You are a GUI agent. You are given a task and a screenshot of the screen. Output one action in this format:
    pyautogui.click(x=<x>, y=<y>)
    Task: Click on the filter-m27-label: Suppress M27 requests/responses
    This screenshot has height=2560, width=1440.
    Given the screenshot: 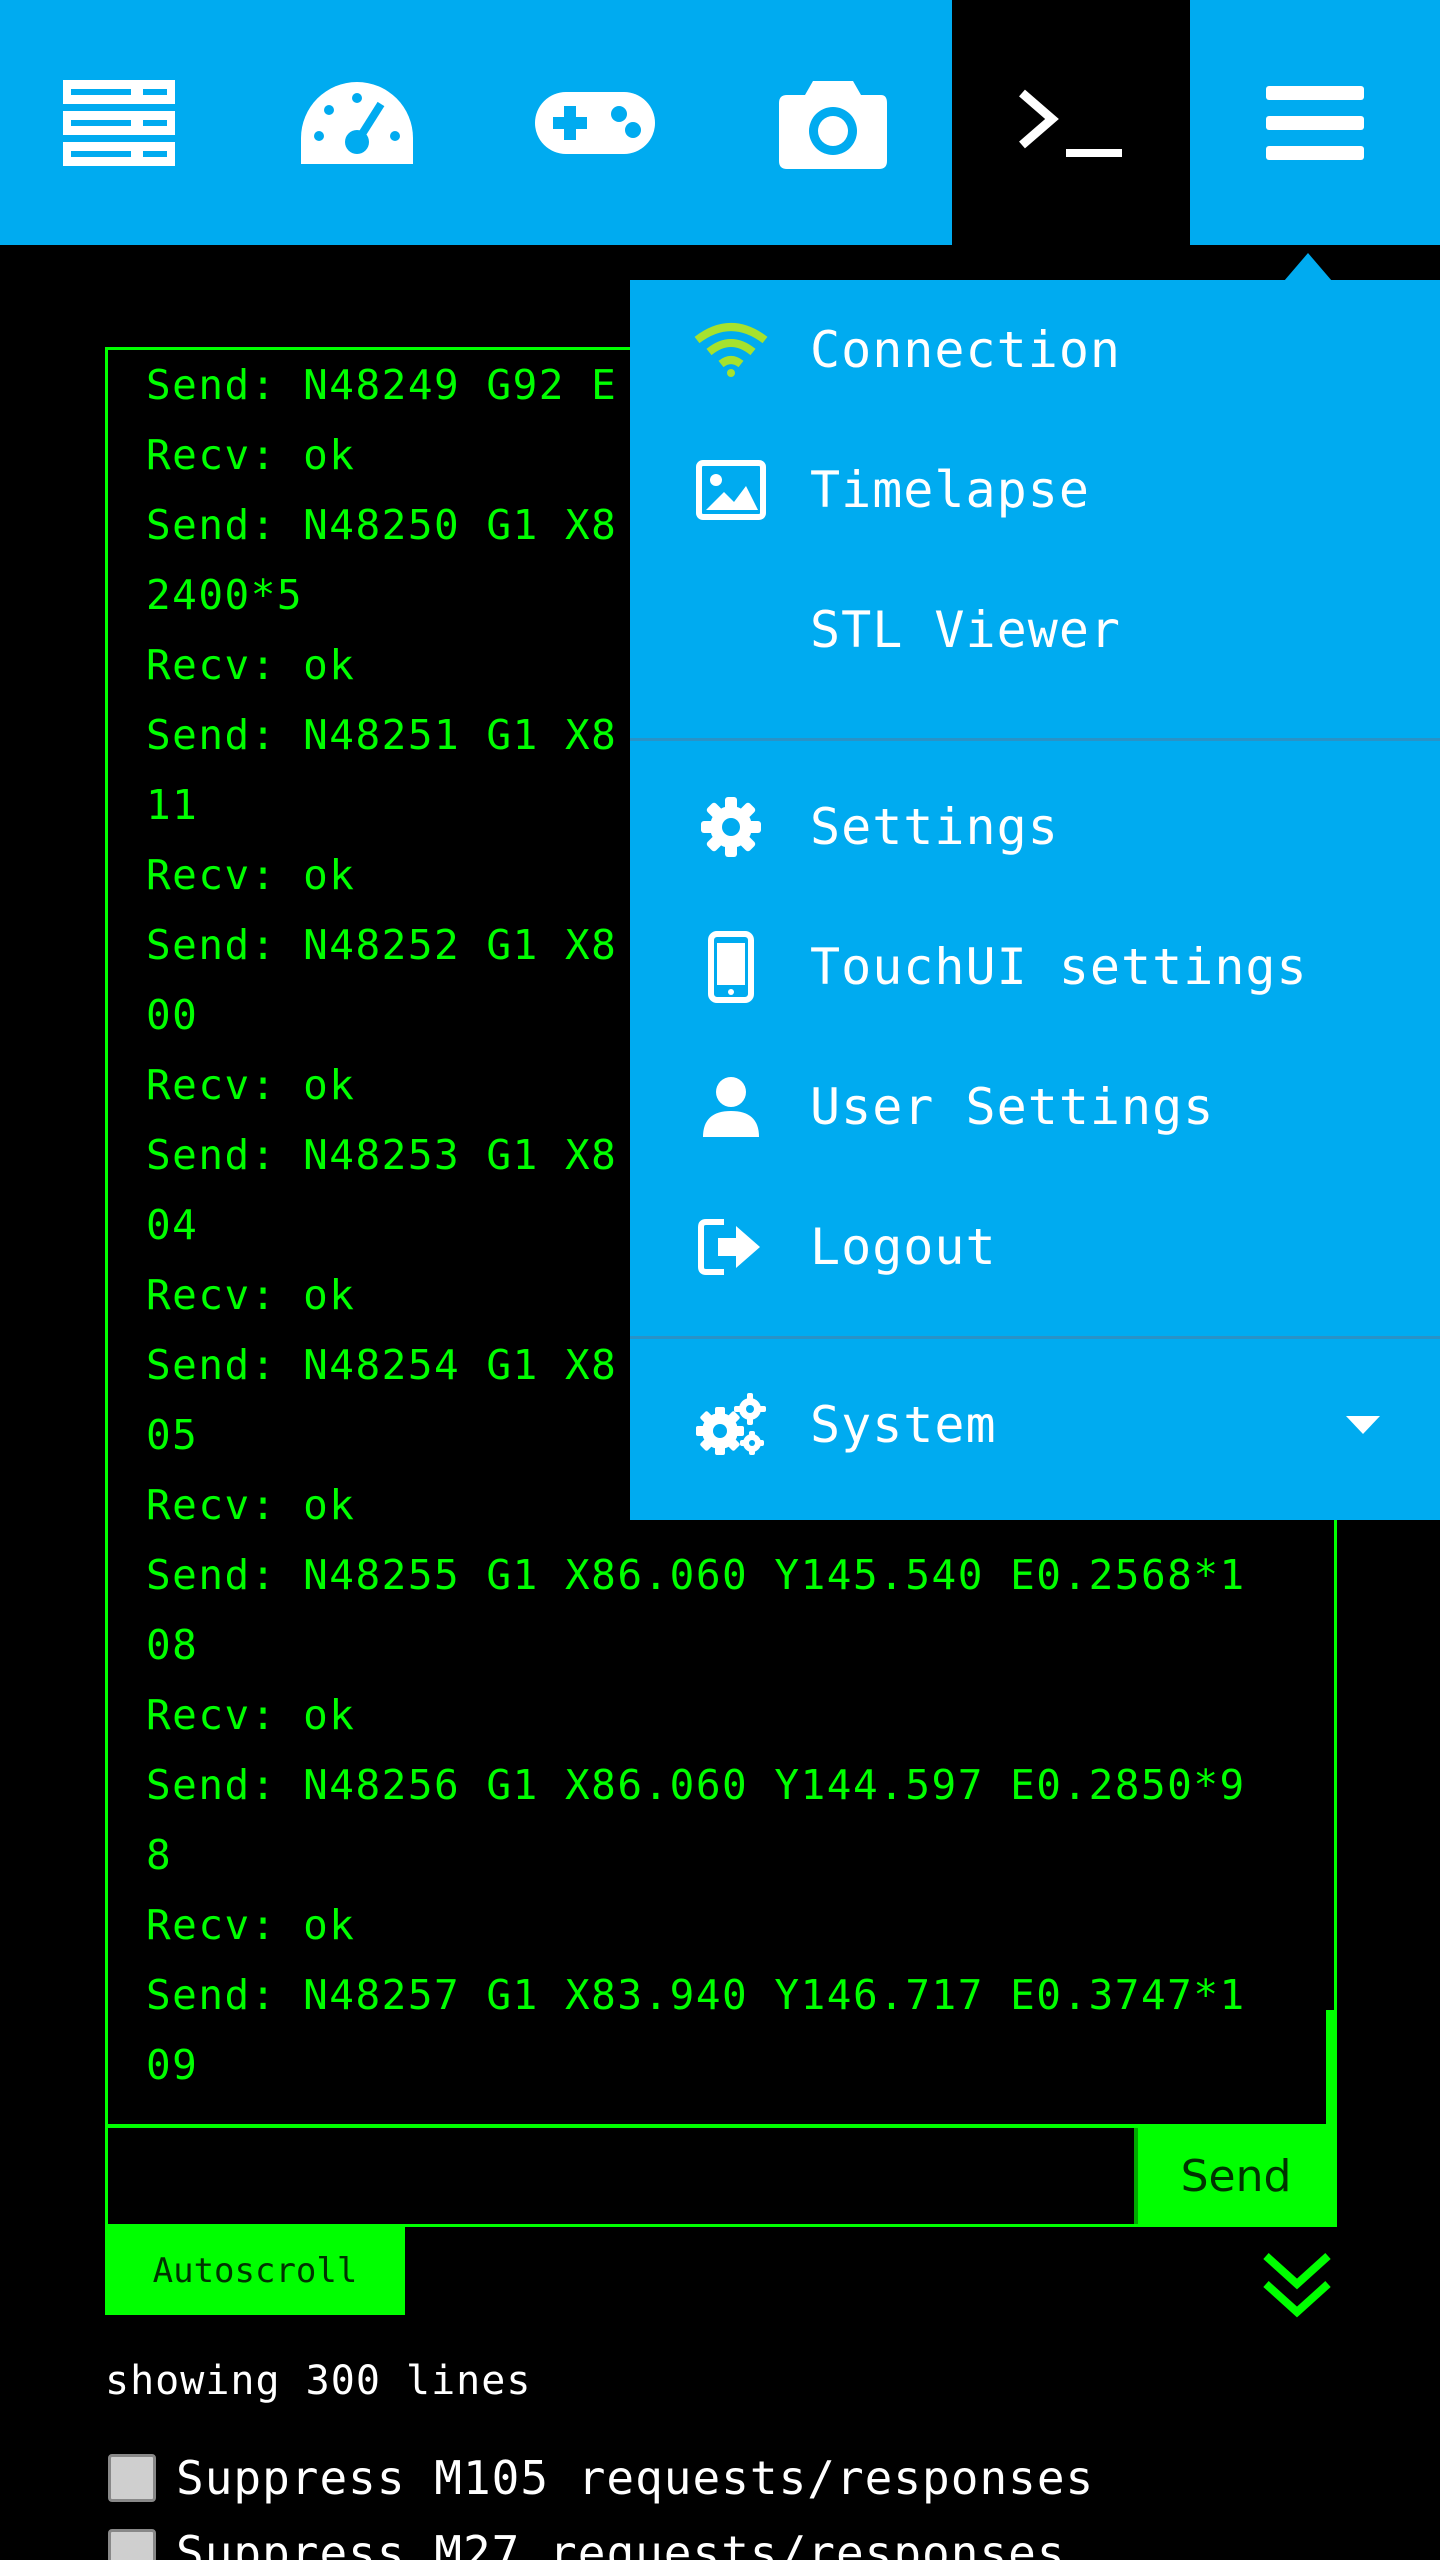 What is the action you would take?
    pyautogui.click(x=621, y=2543)
    